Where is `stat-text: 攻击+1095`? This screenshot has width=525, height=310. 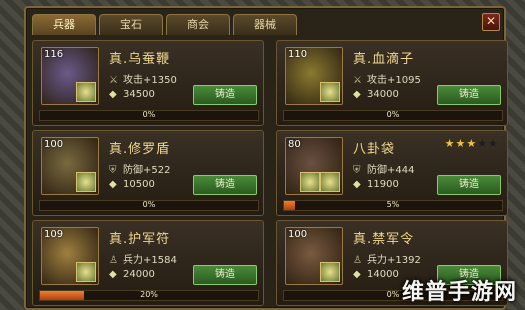 stat-text: 攻击+1095 is located at coordinates (394, 80).